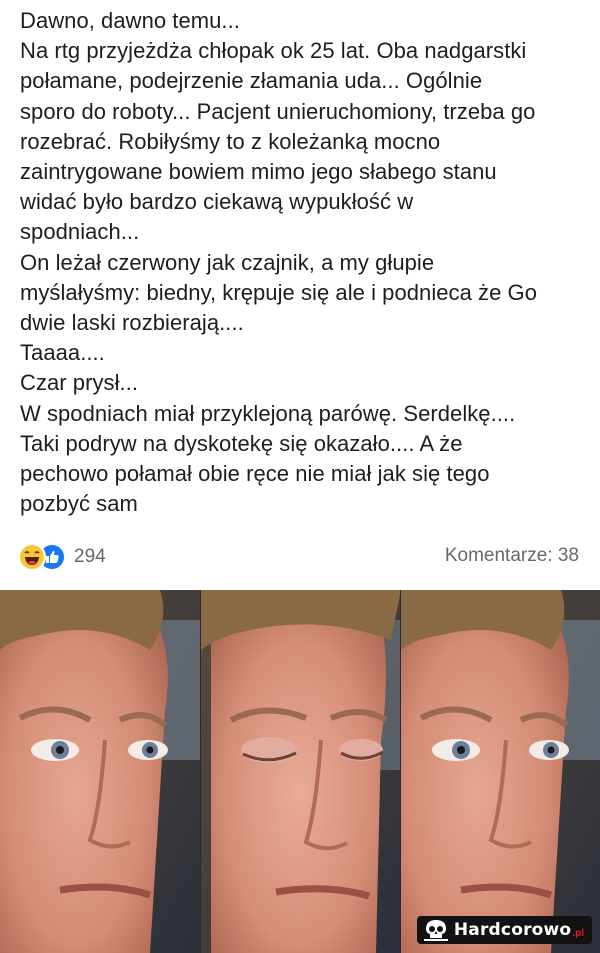 This screenshot has width=600, height=953. I want to click on reactions-summary: 294, so click(62, 557).